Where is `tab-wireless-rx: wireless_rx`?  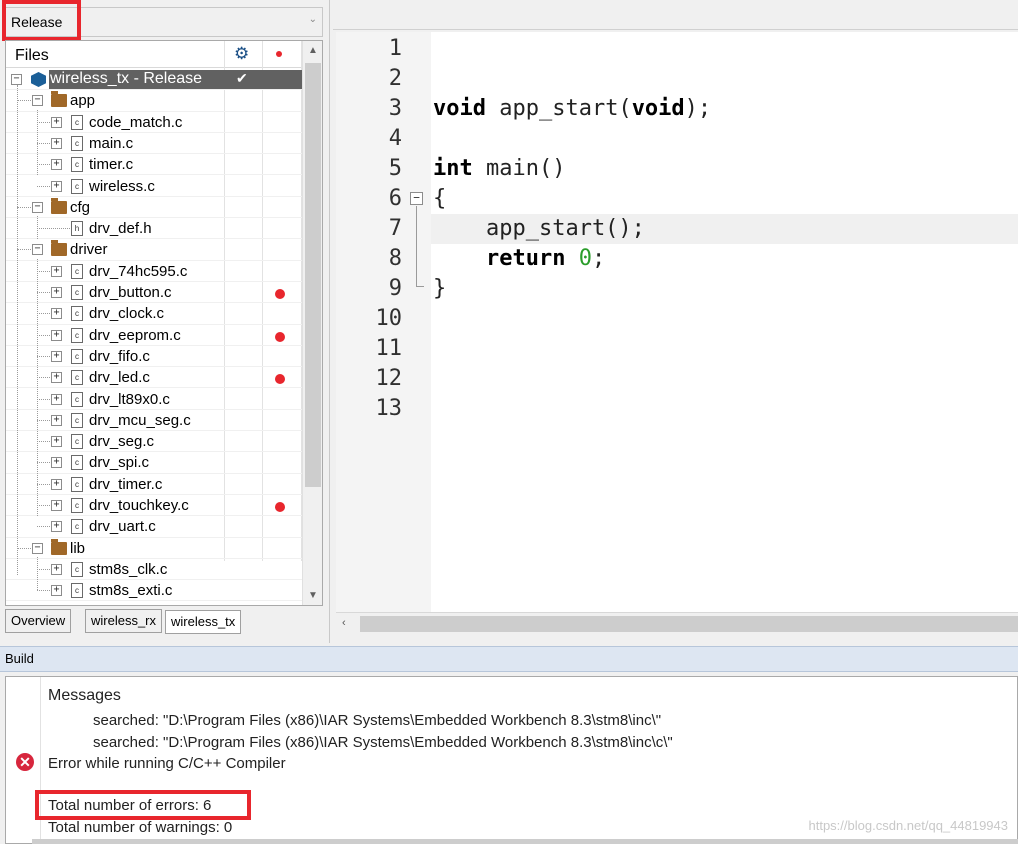
tab-wireless-rx: wireless_rx is located at coordinates (124, 621).